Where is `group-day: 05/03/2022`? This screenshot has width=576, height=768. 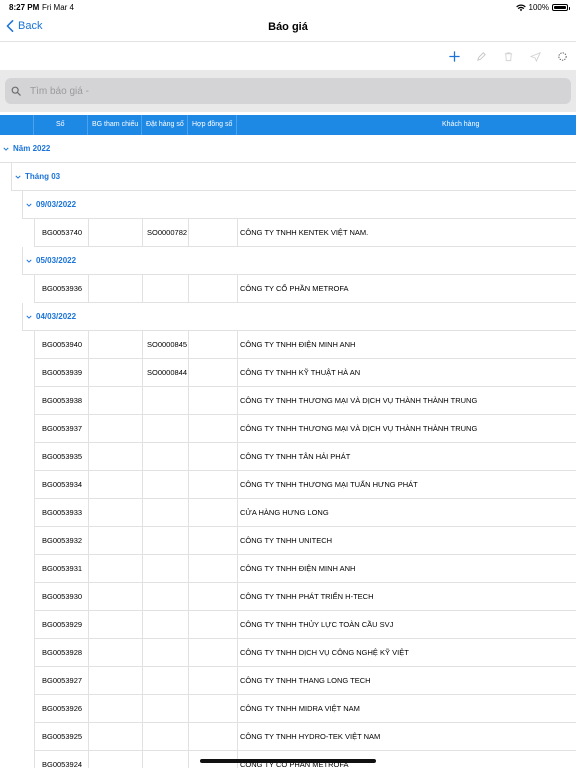 group-day: 05/03/2022 is located at coordinates (299, 261).